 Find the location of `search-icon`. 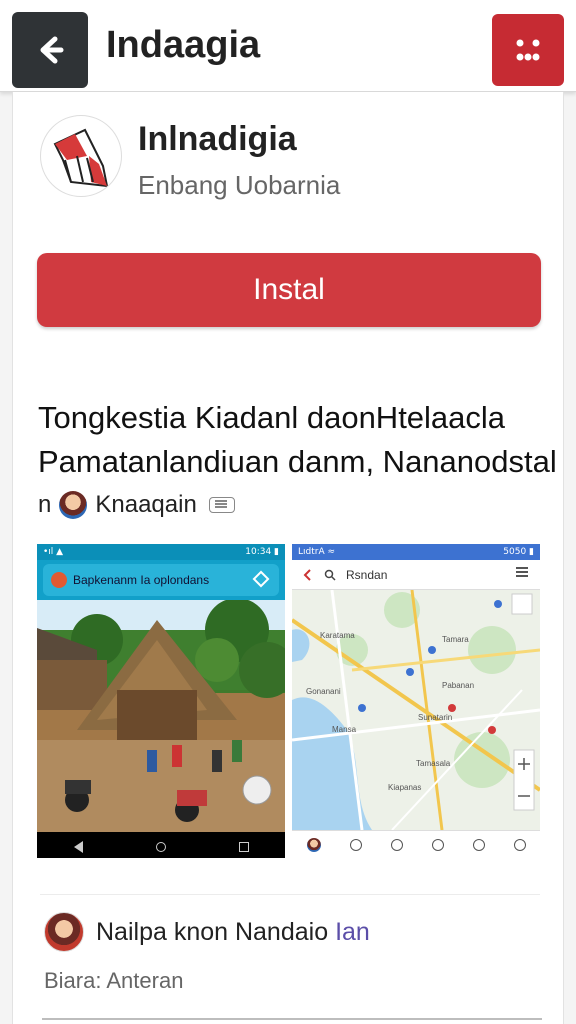

search-icon is located at coordinates (330, 575).